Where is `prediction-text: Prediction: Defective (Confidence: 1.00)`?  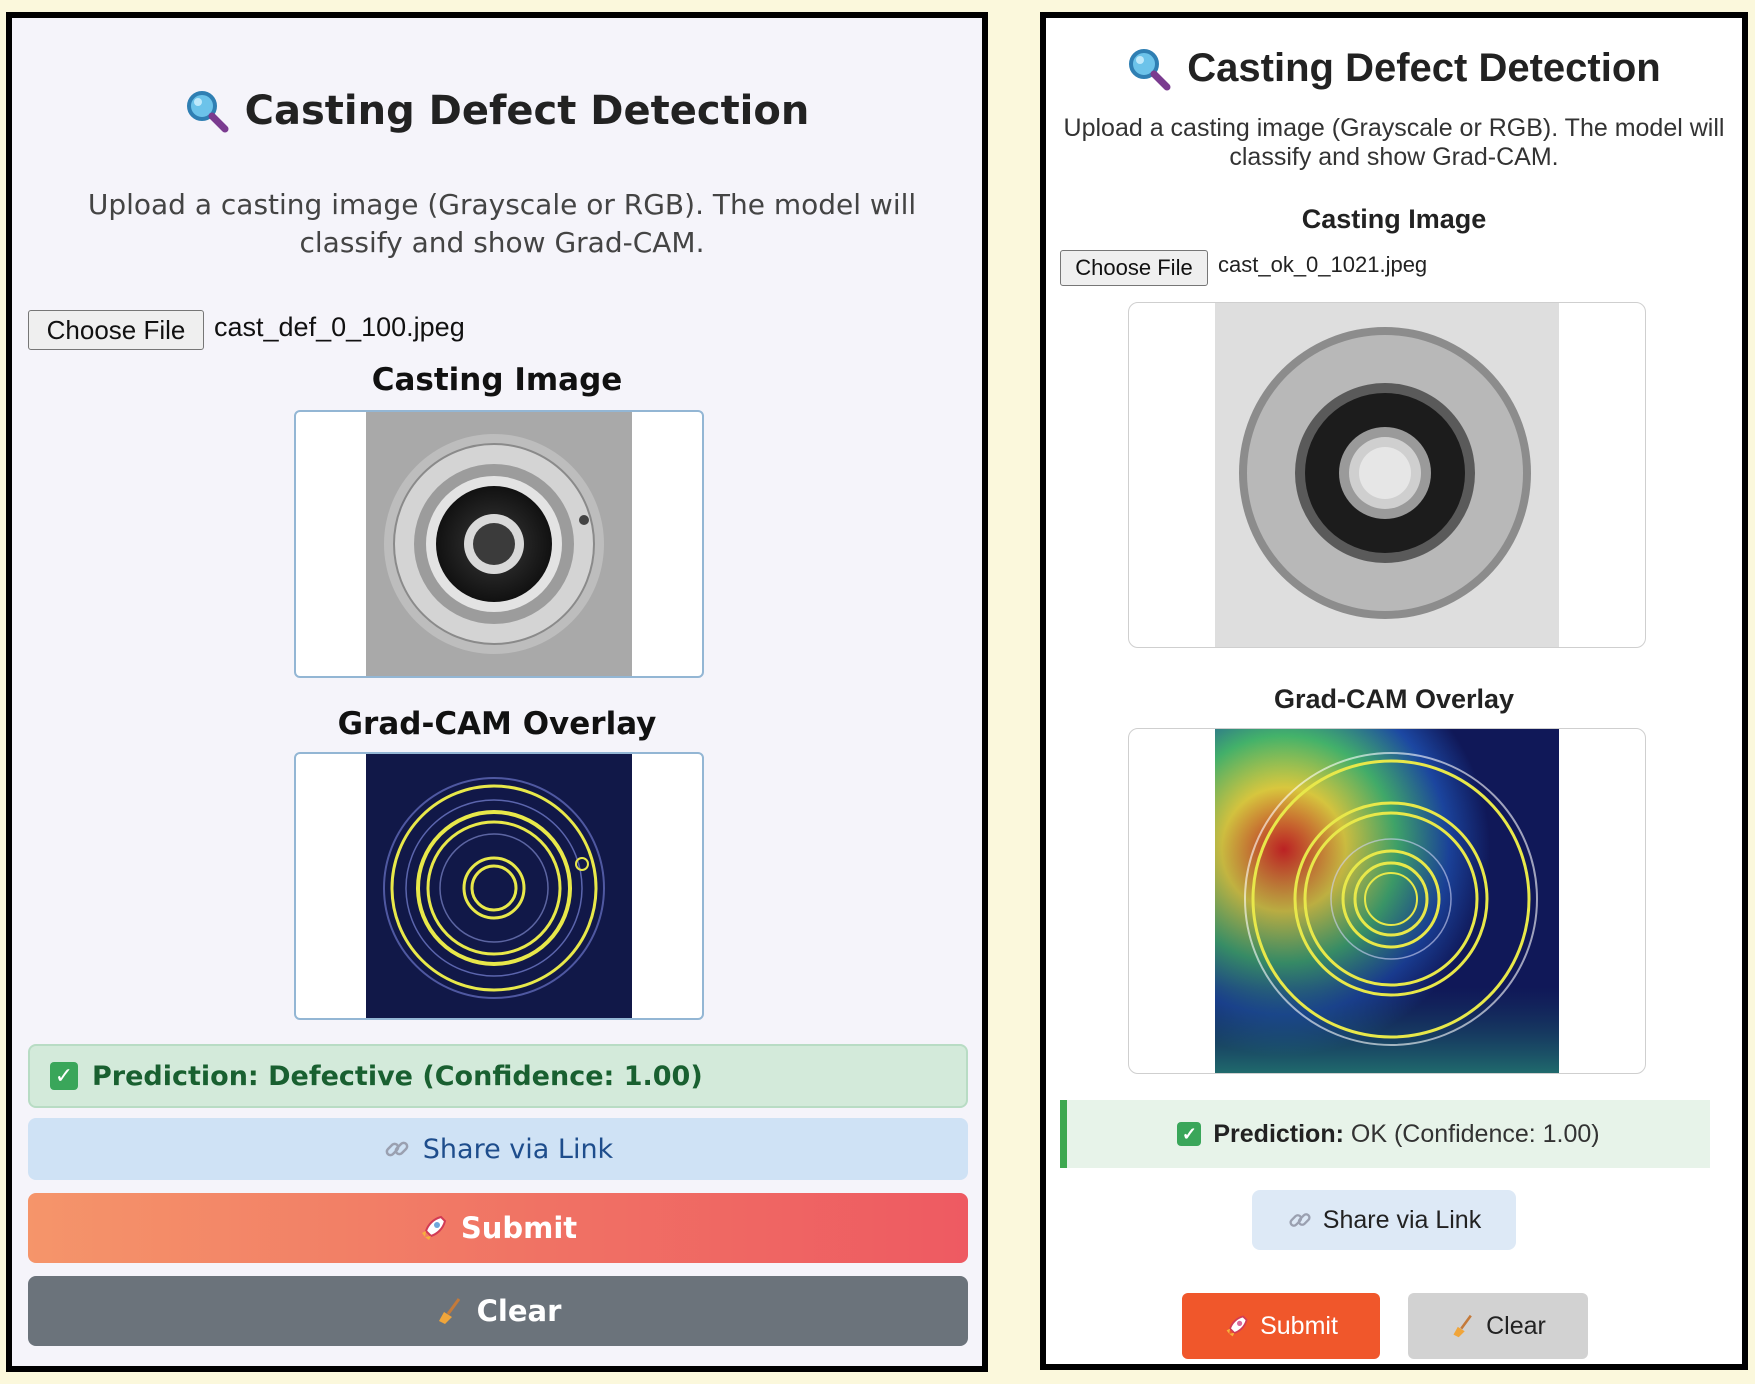
prediction-text: Prediction: Defective (Confidence: 1.00) is located at coordinates (397, 1076).